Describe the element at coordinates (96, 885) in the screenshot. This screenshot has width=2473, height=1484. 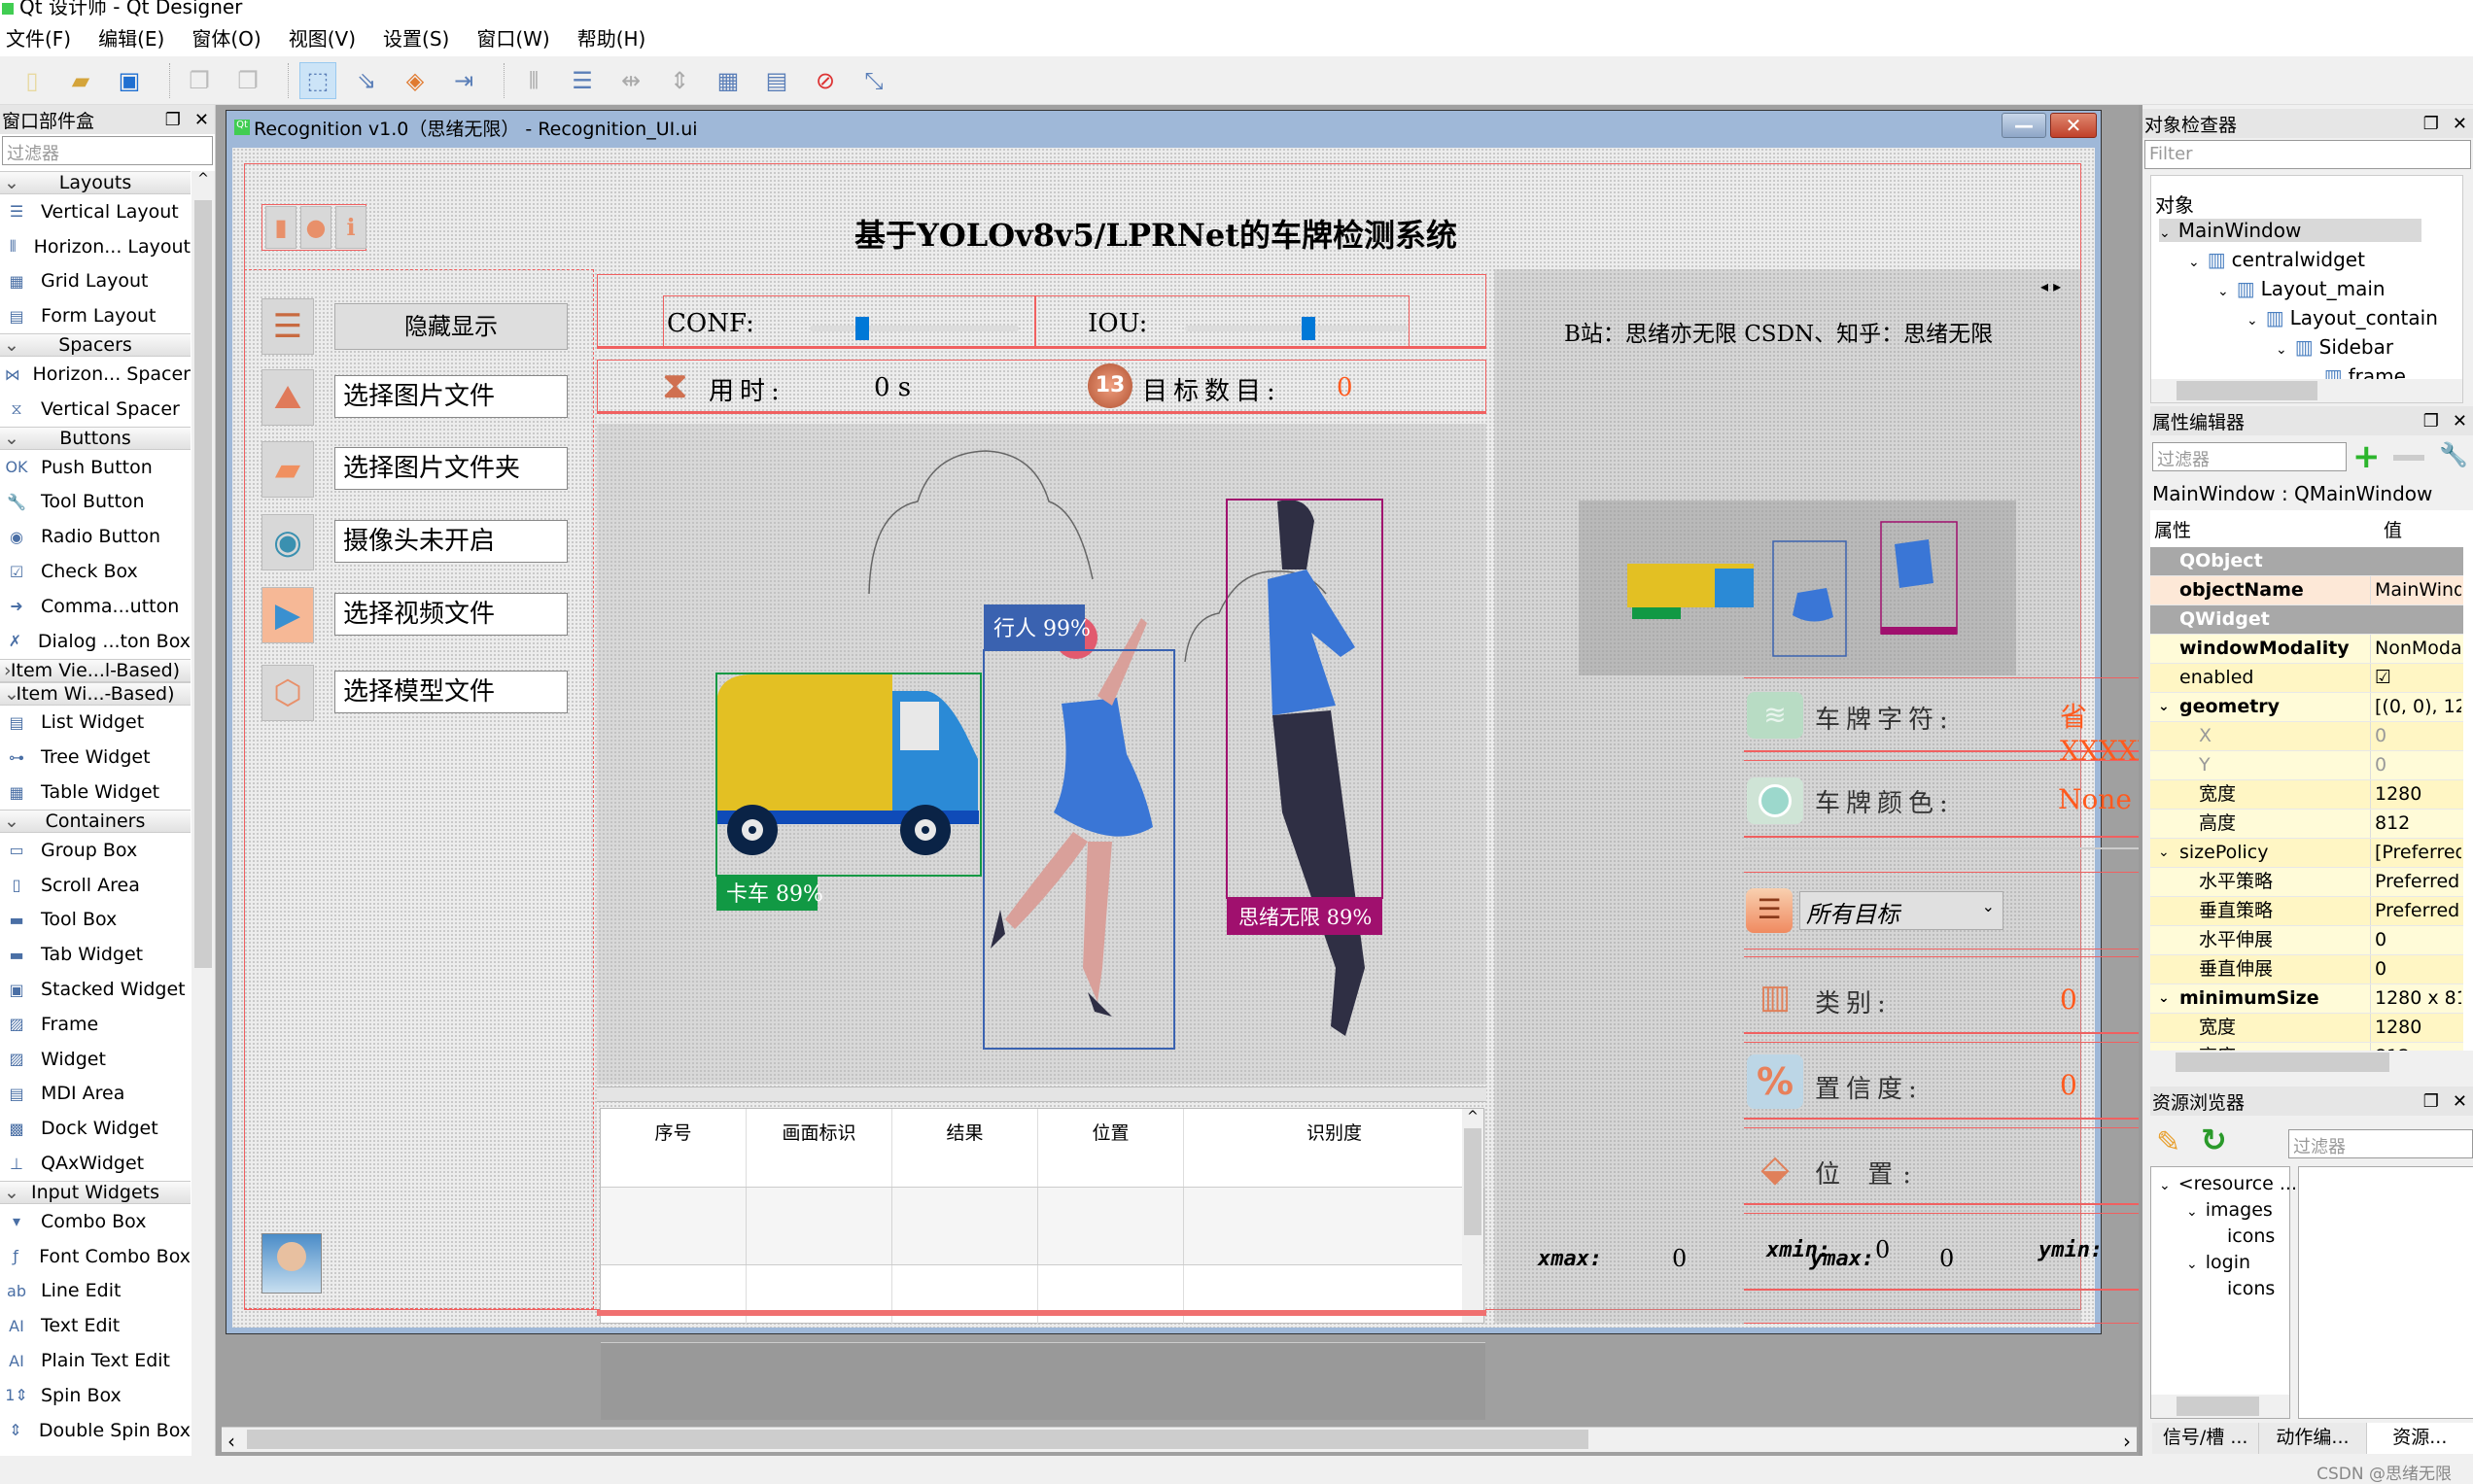
I see `widget-item: ▯ Scroll Area` at that location.